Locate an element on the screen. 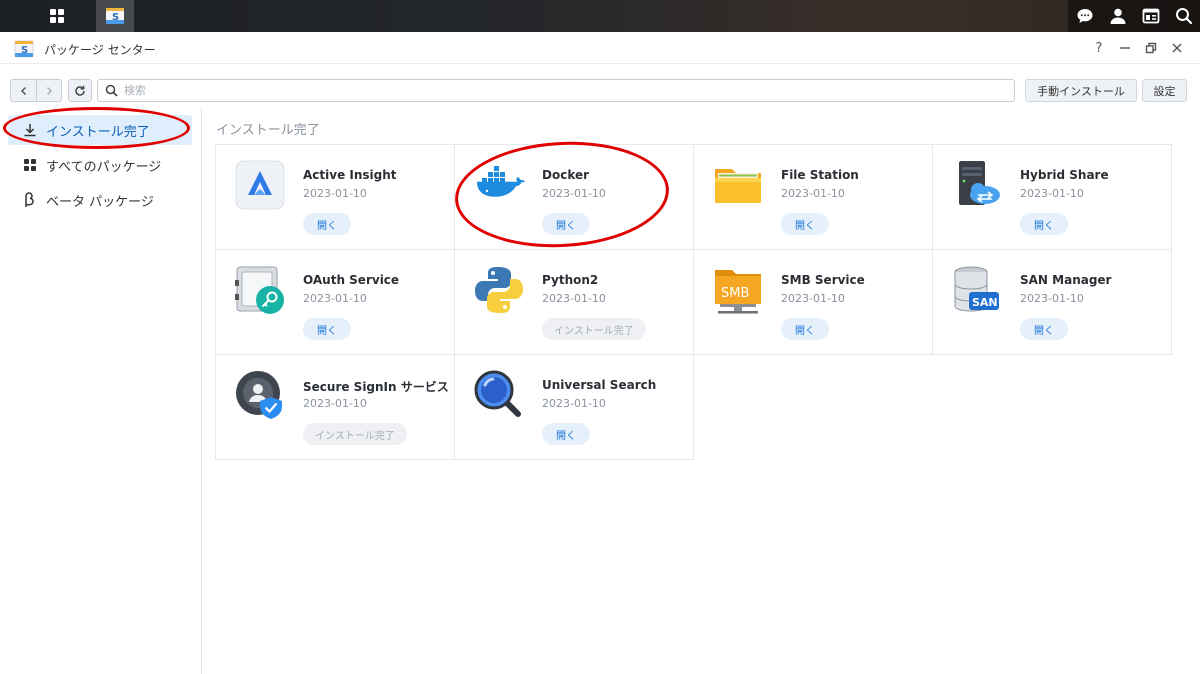 This screenshot has width=1200, height=674. oauth-safe-icon is located at coordinates (259, 290).